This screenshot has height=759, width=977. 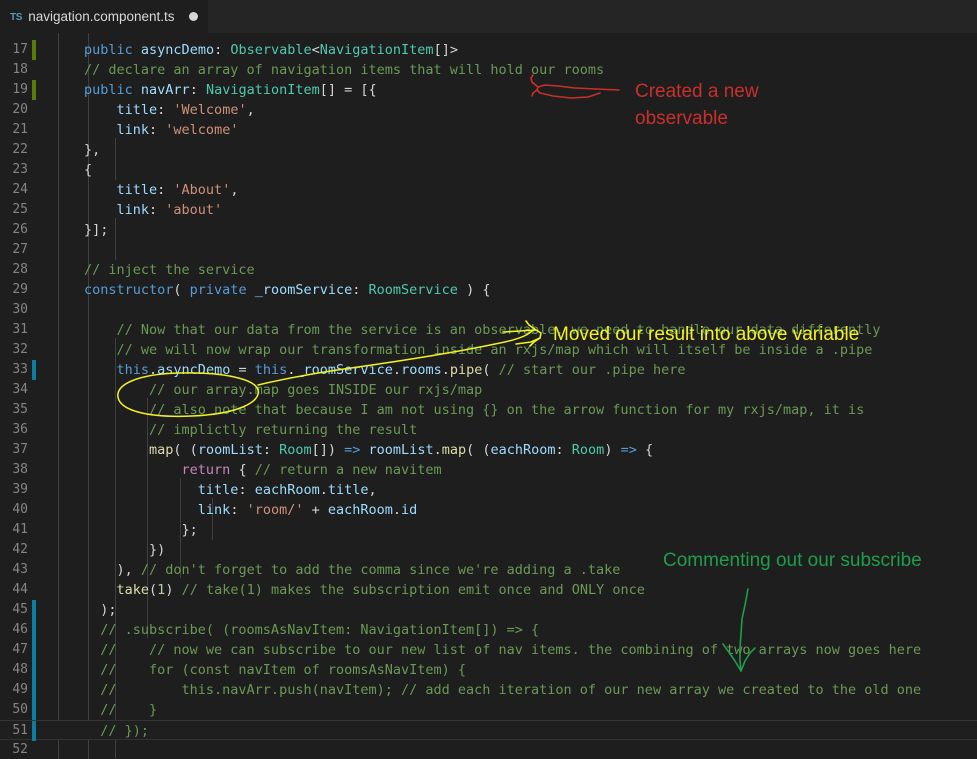 I want to click on line-number: 52, so click(x=20, y=749).